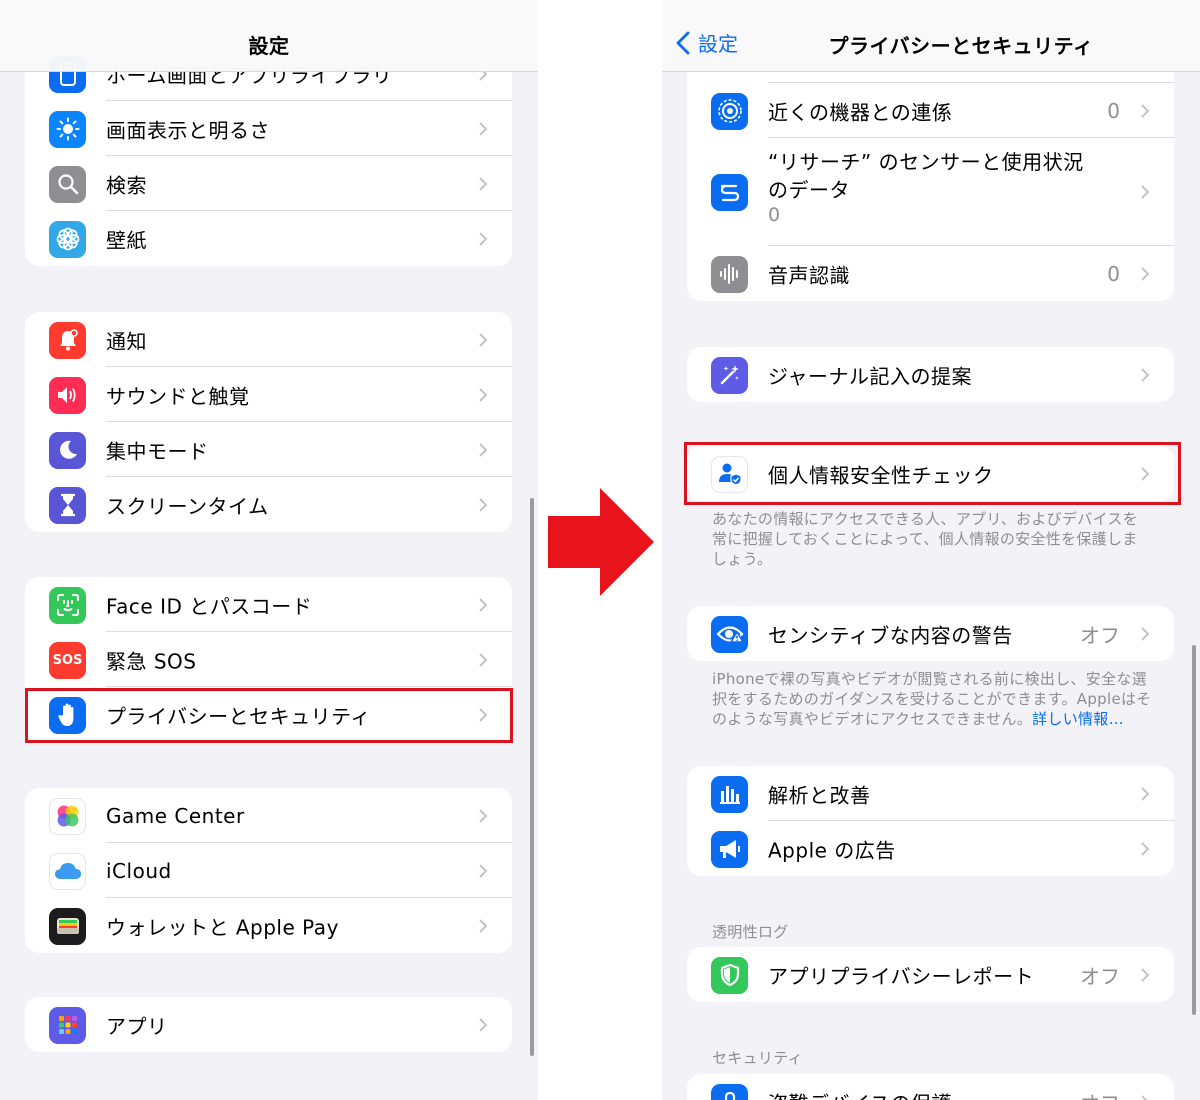 This screenshot has width=1200, height=1100. I want to click on sparkle-icon, so click(729, 375).